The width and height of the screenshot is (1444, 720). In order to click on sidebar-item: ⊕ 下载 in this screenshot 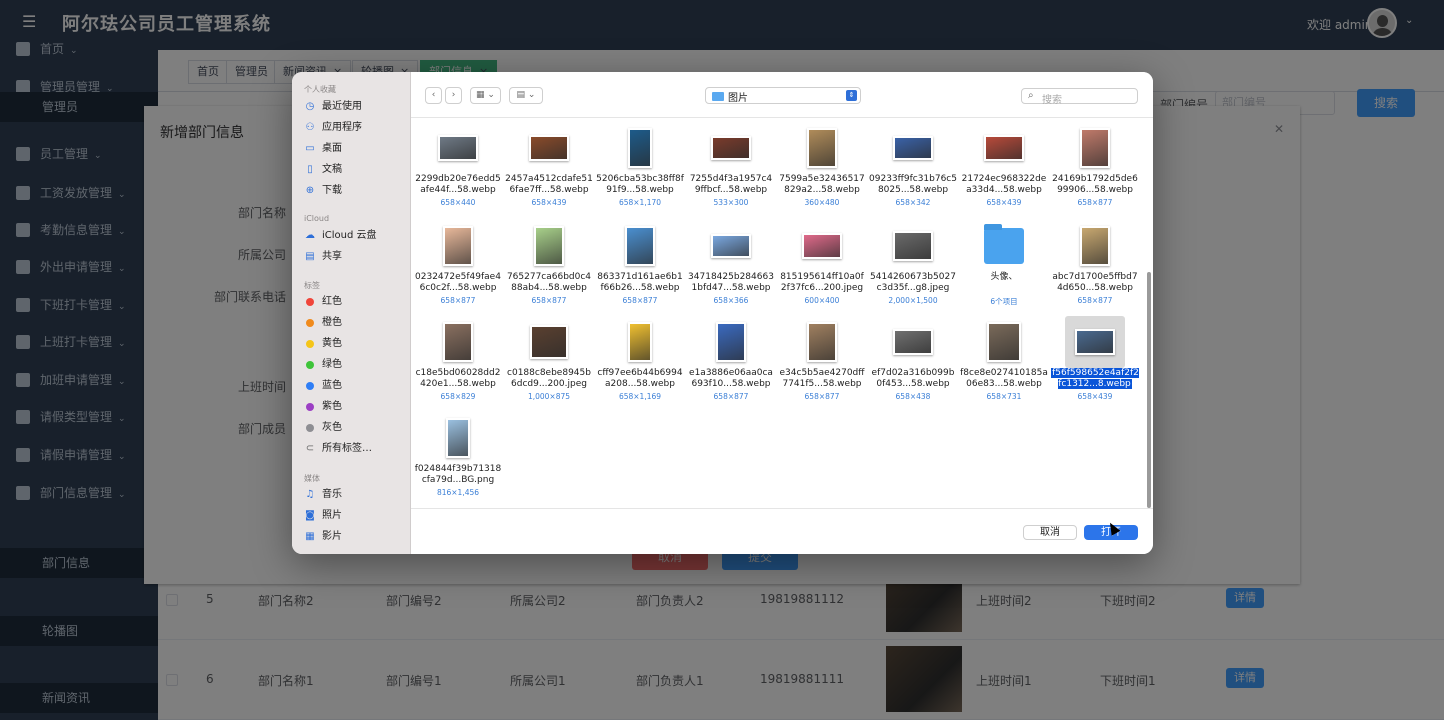, I will do `click(323, 191)`.